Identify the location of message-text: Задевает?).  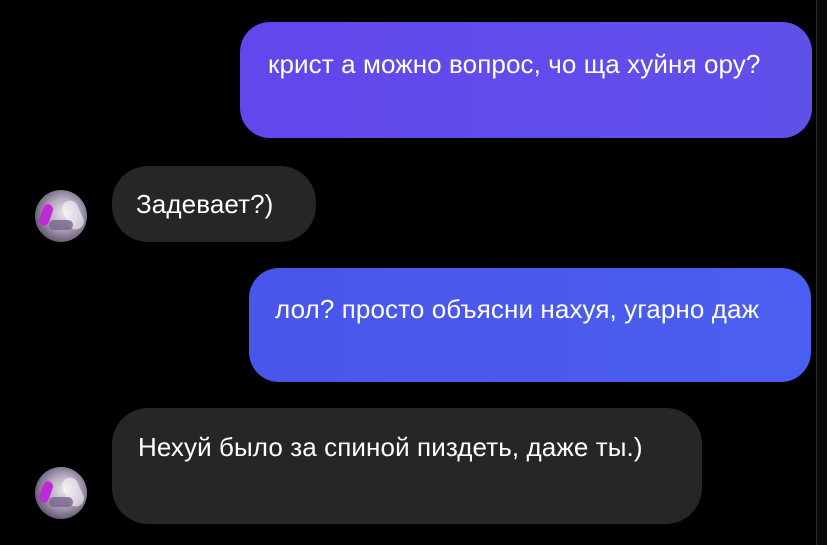
(205, 204).